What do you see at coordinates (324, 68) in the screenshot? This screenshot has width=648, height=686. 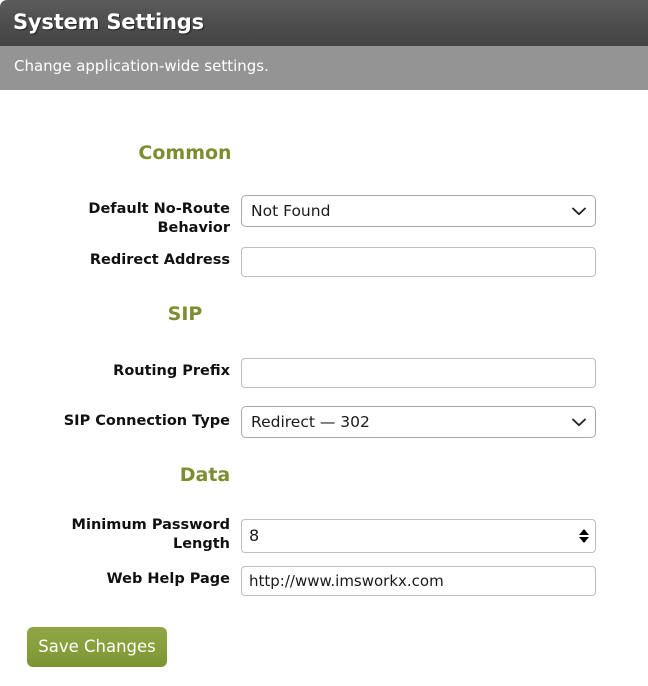 I see `page-subheader-bar: Change application-wide settings.` at bounding box center [324, 68].